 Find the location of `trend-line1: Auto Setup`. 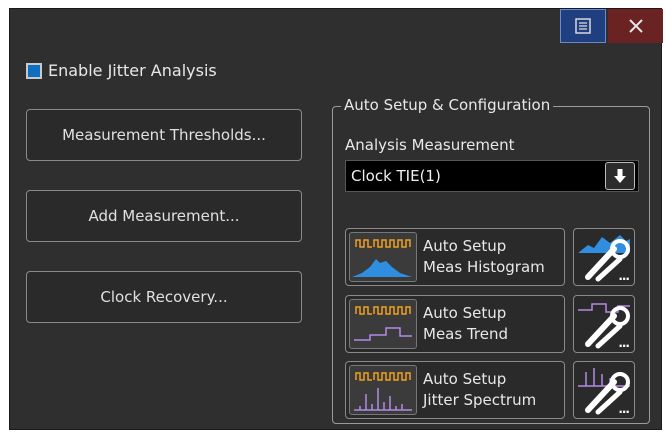

trend-line1: Auto Setup is located at coordinates (465, 313).